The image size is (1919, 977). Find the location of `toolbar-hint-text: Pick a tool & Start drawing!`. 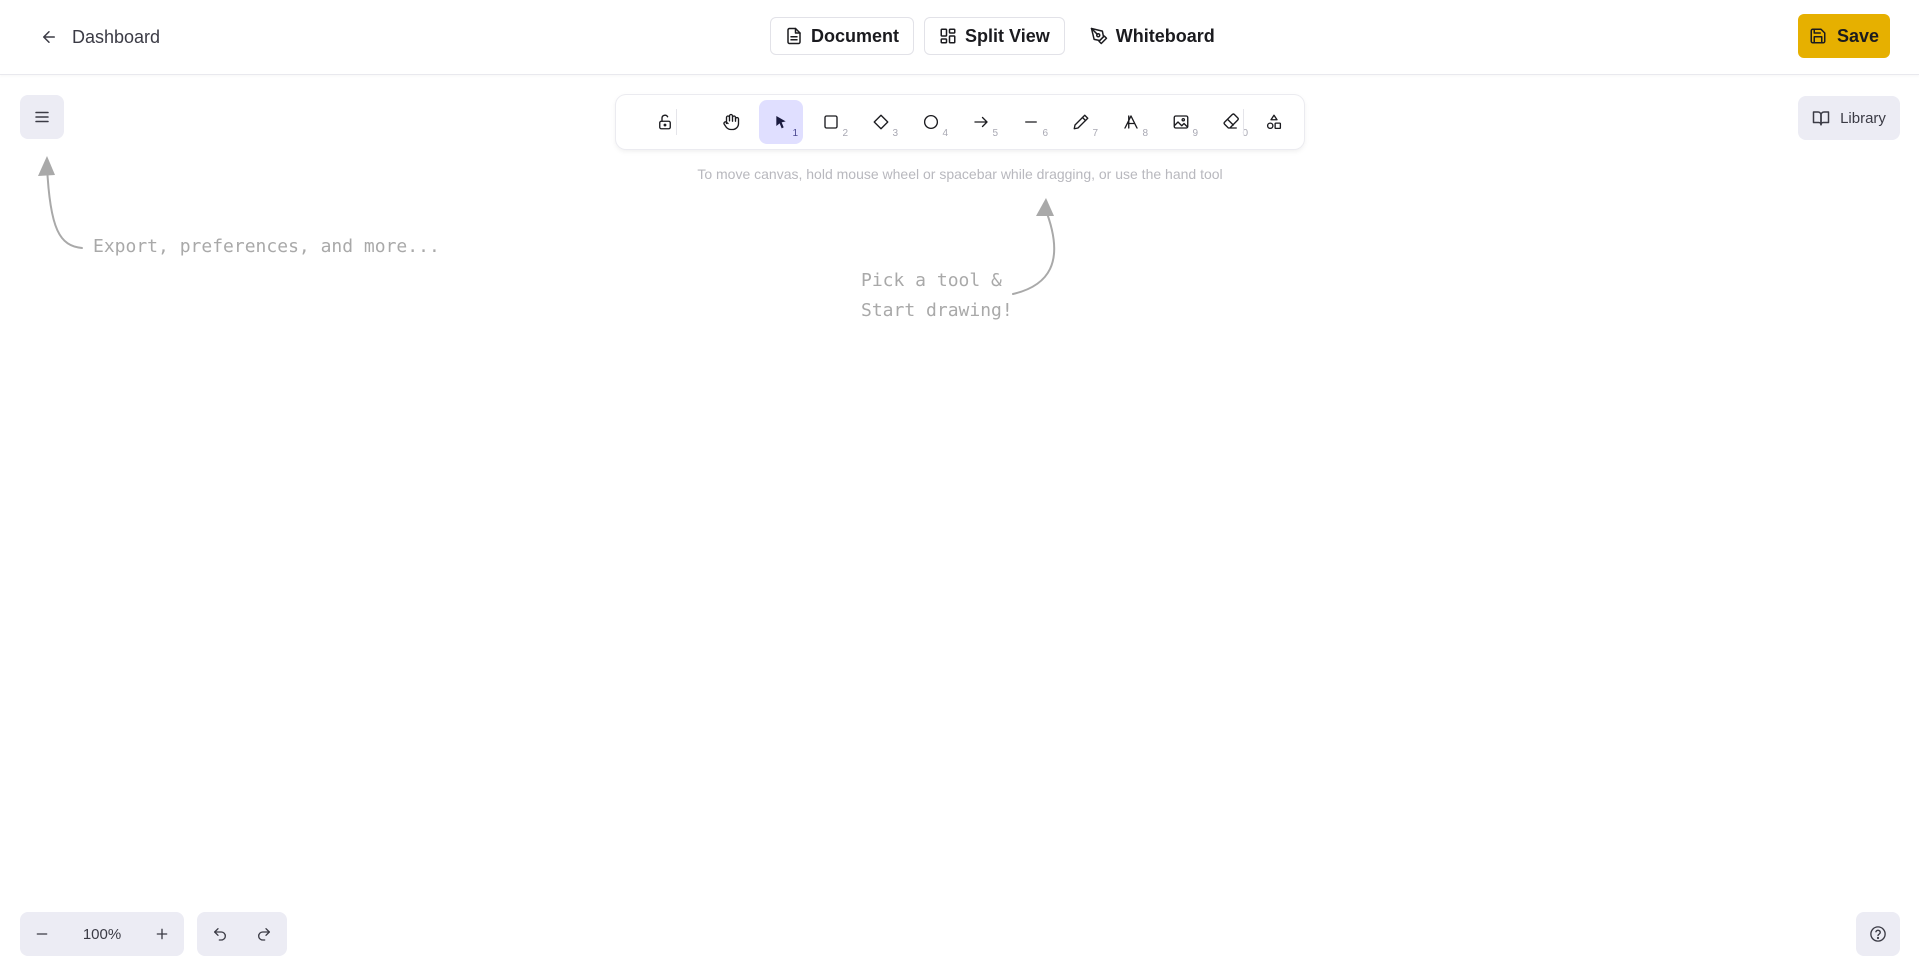

toolbar-hint-text: Pick a tool & Start drawing! is located at coordinates (937, 295).